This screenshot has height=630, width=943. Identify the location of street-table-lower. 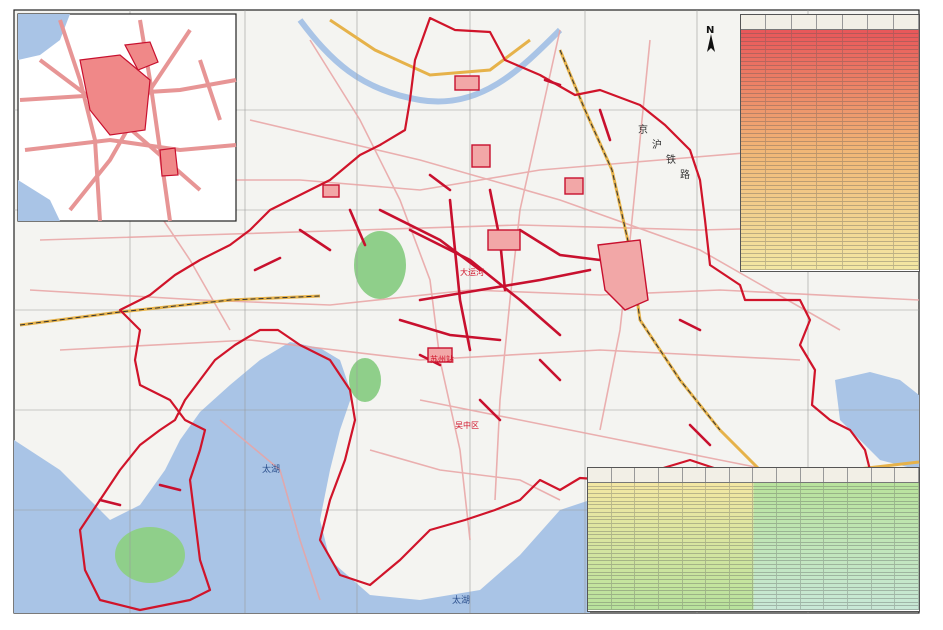
(753, 539).